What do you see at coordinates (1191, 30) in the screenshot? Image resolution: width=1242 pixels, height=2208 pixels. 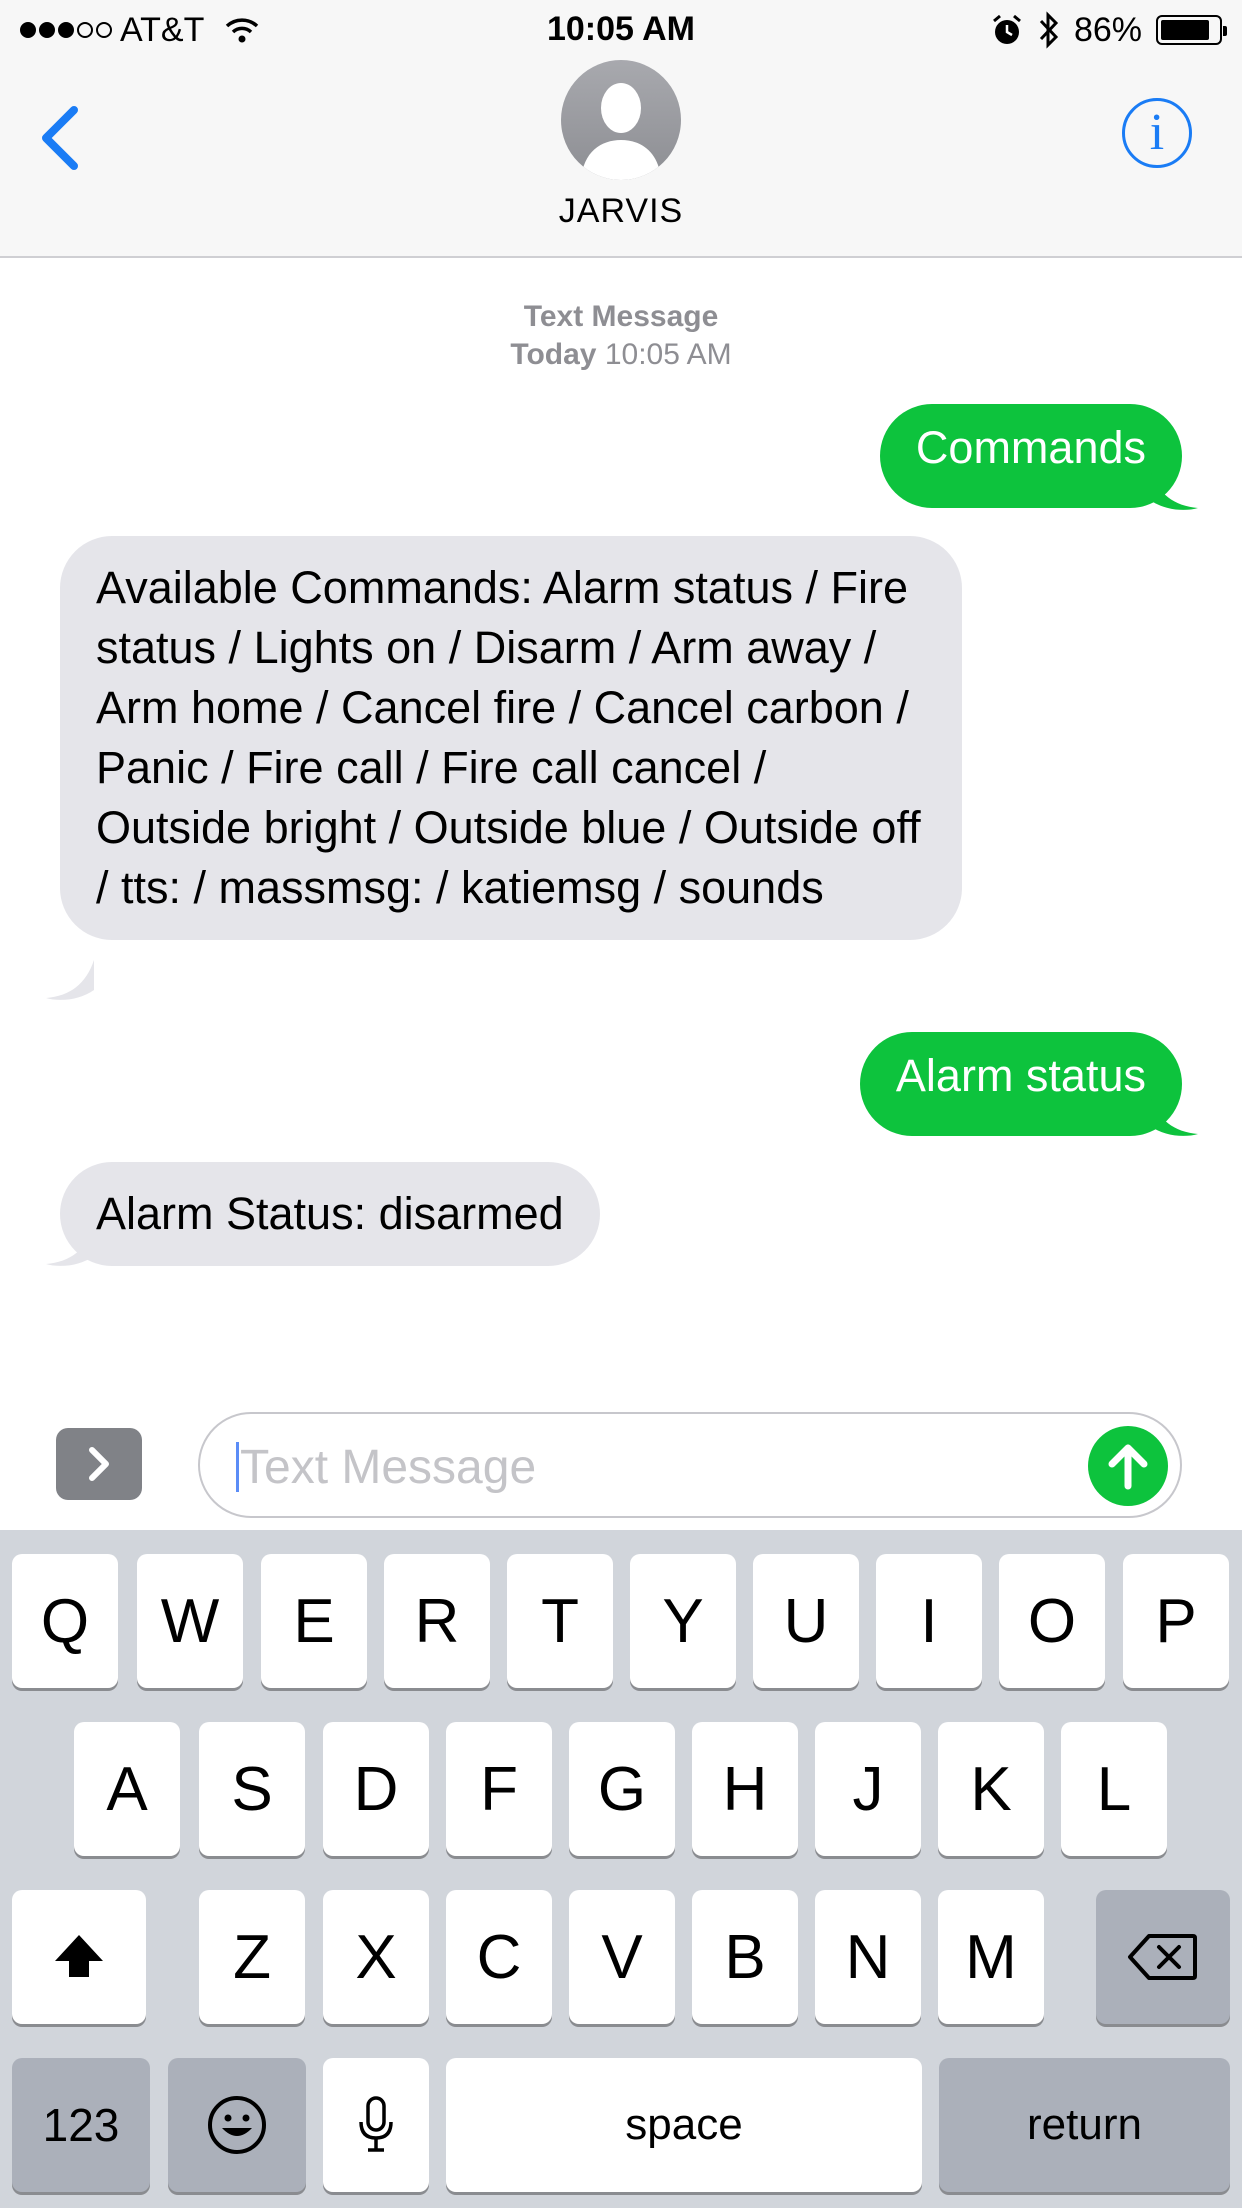 I see `battery-icon` at bounding box center [1191, 30].